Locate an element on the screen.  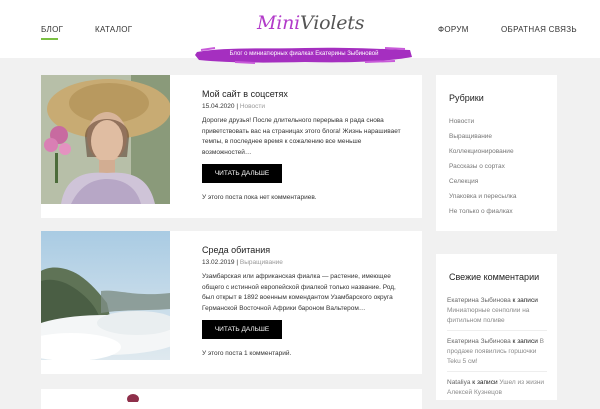
nav-active-indicator is located at coordinates (49, 39).